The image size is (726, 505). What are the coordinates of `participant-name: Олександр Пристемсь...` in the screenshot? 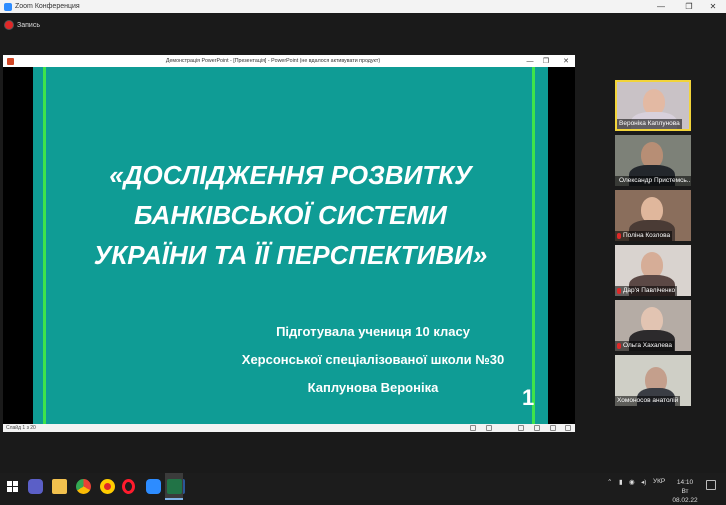 It's located at (653, 181).